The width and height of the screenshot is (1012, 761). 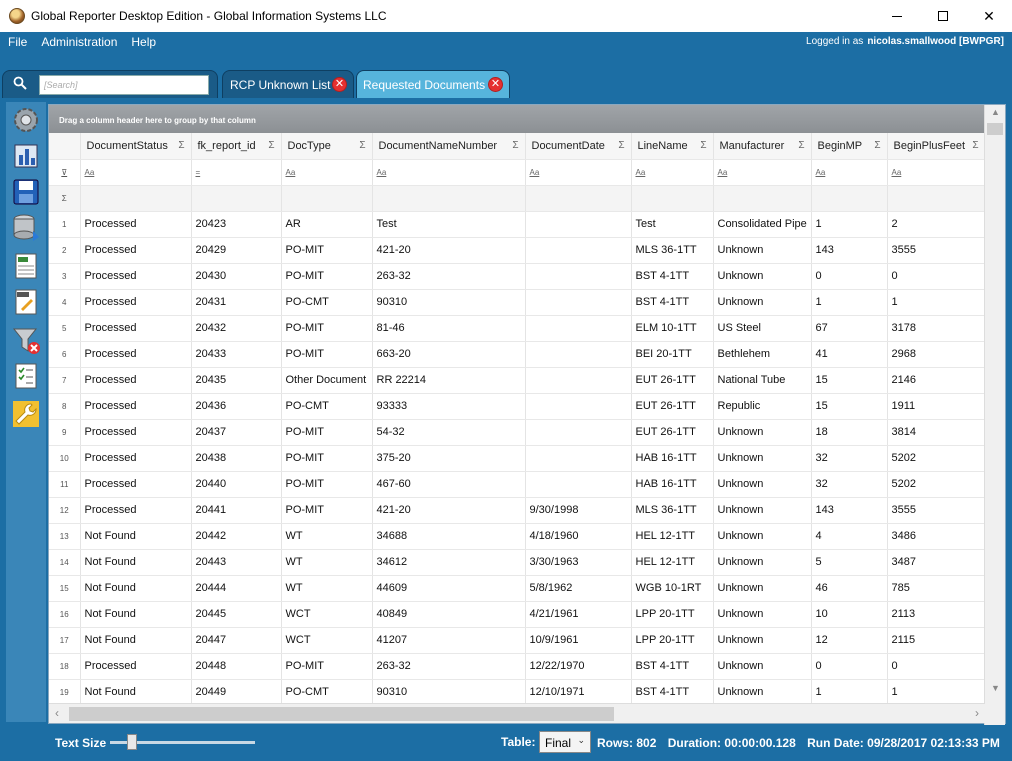 I want to click on settings-button, so click(x=26, y=120).